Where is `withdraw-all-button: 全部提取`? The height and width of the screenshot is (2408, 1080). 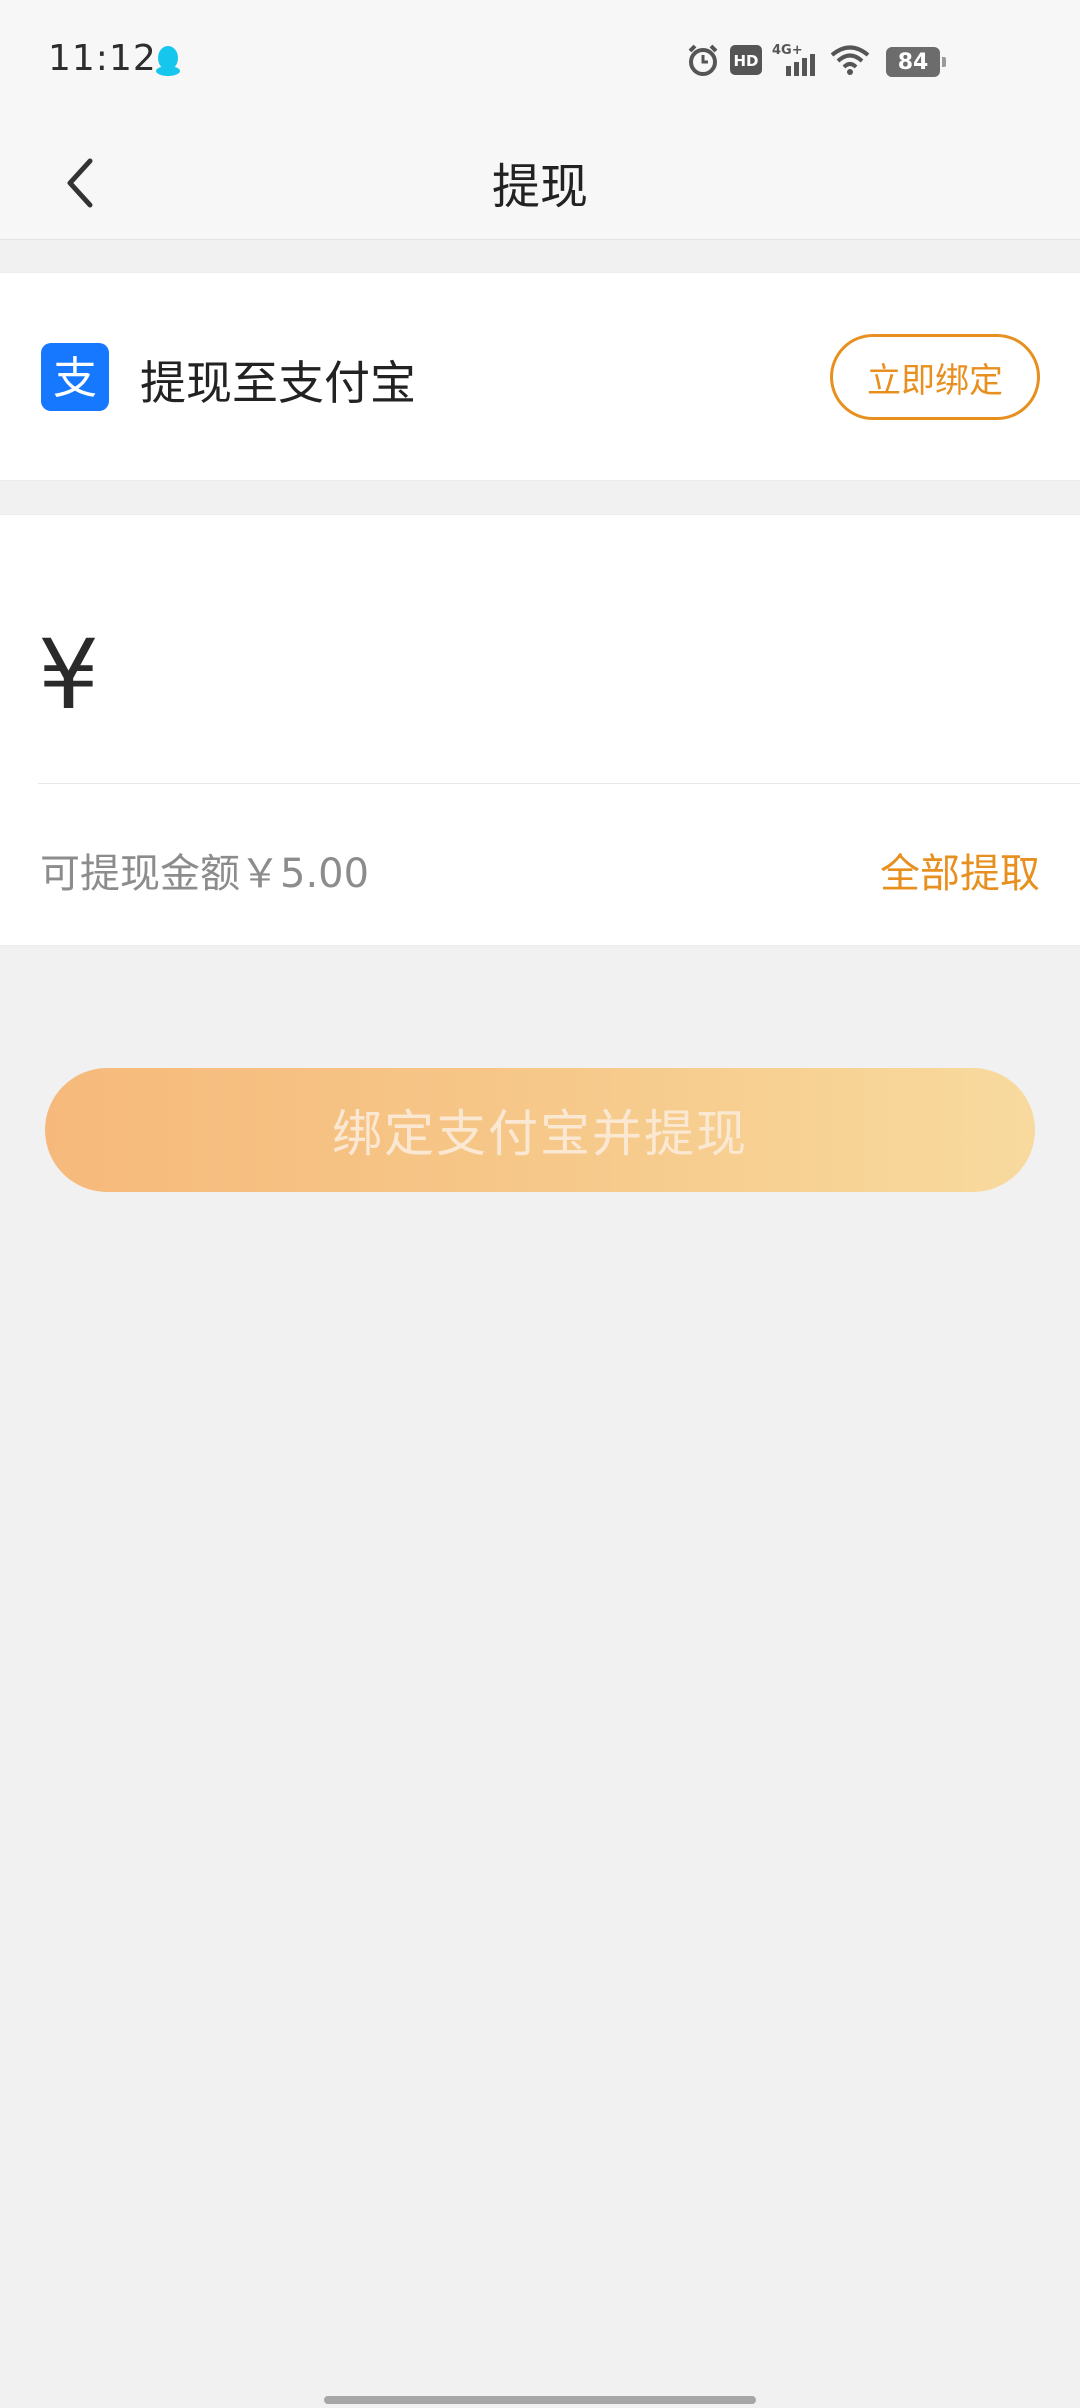
withdraw-all-button: 全部提取 is located at coordinates (960, 870).